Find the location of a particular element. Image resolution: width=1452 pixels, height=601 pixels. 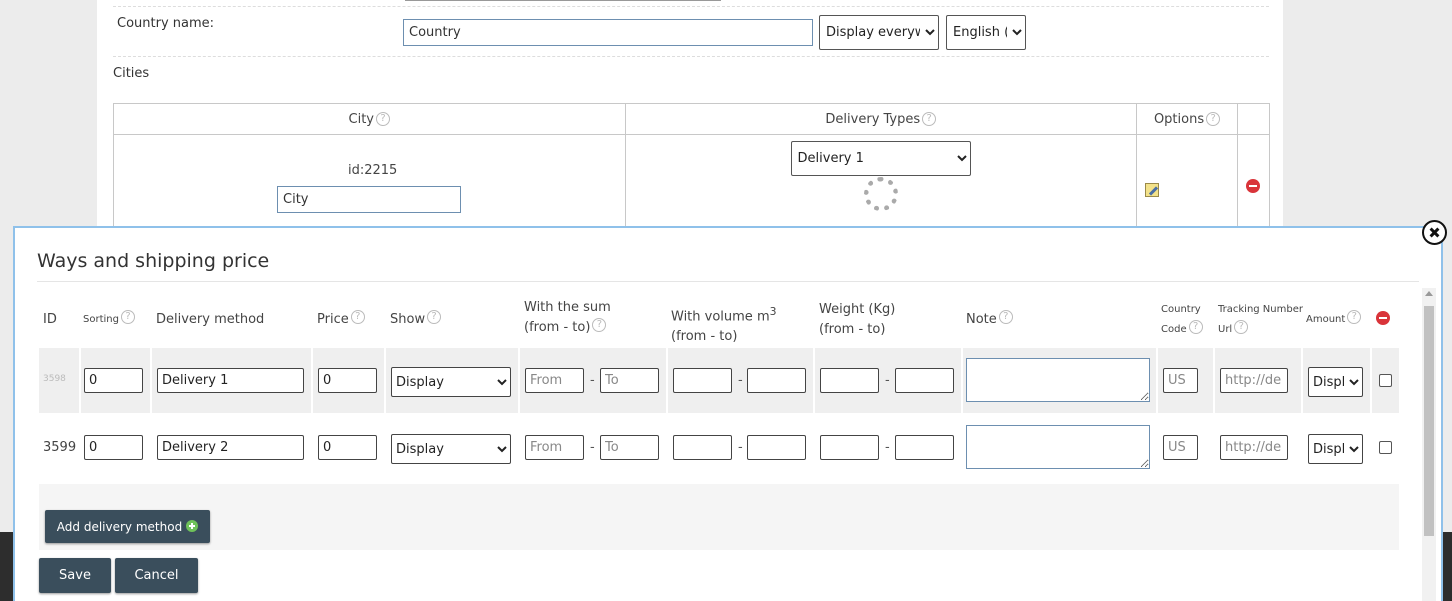

loading-spinner-icon is located at coordinates (880, 194).